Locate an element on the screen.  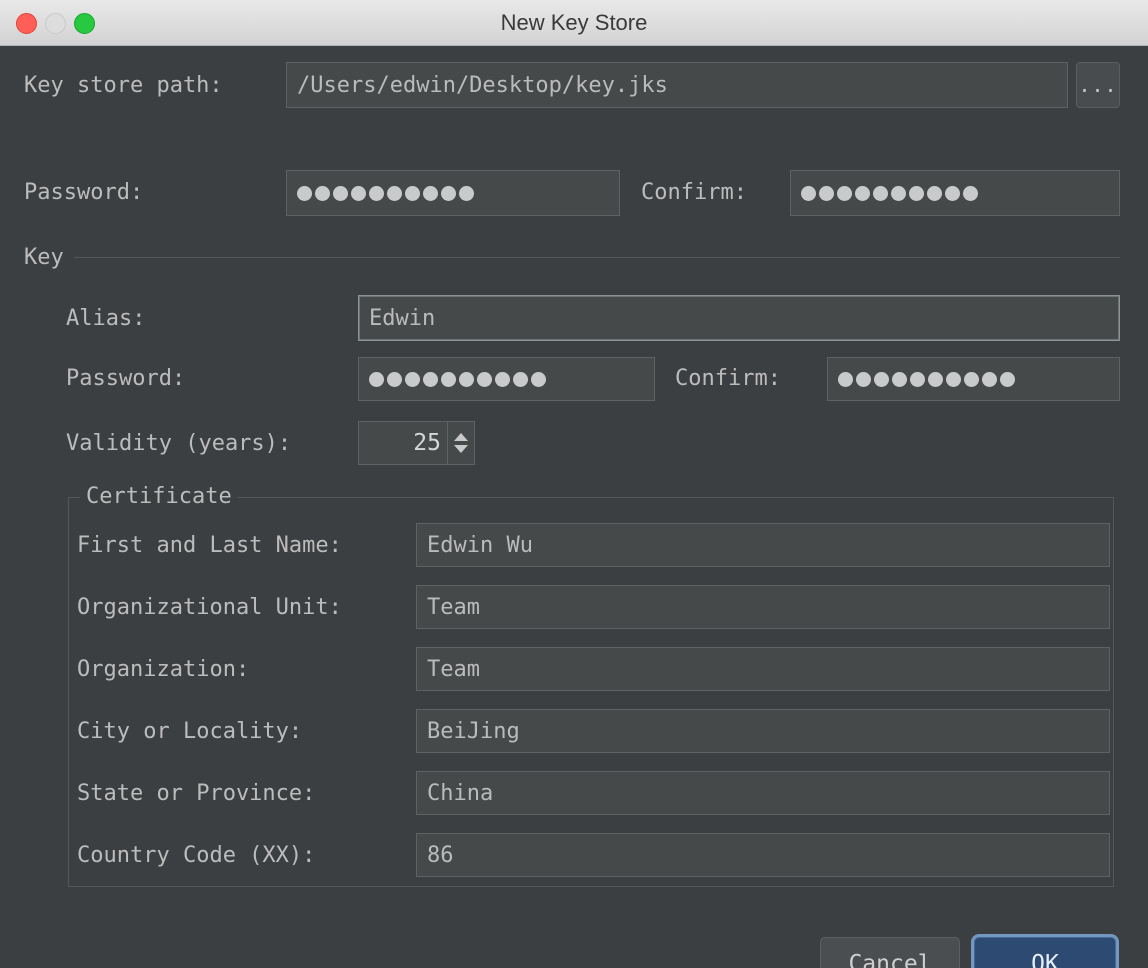
ok-button: OK is located at coordinates (1045, 952).